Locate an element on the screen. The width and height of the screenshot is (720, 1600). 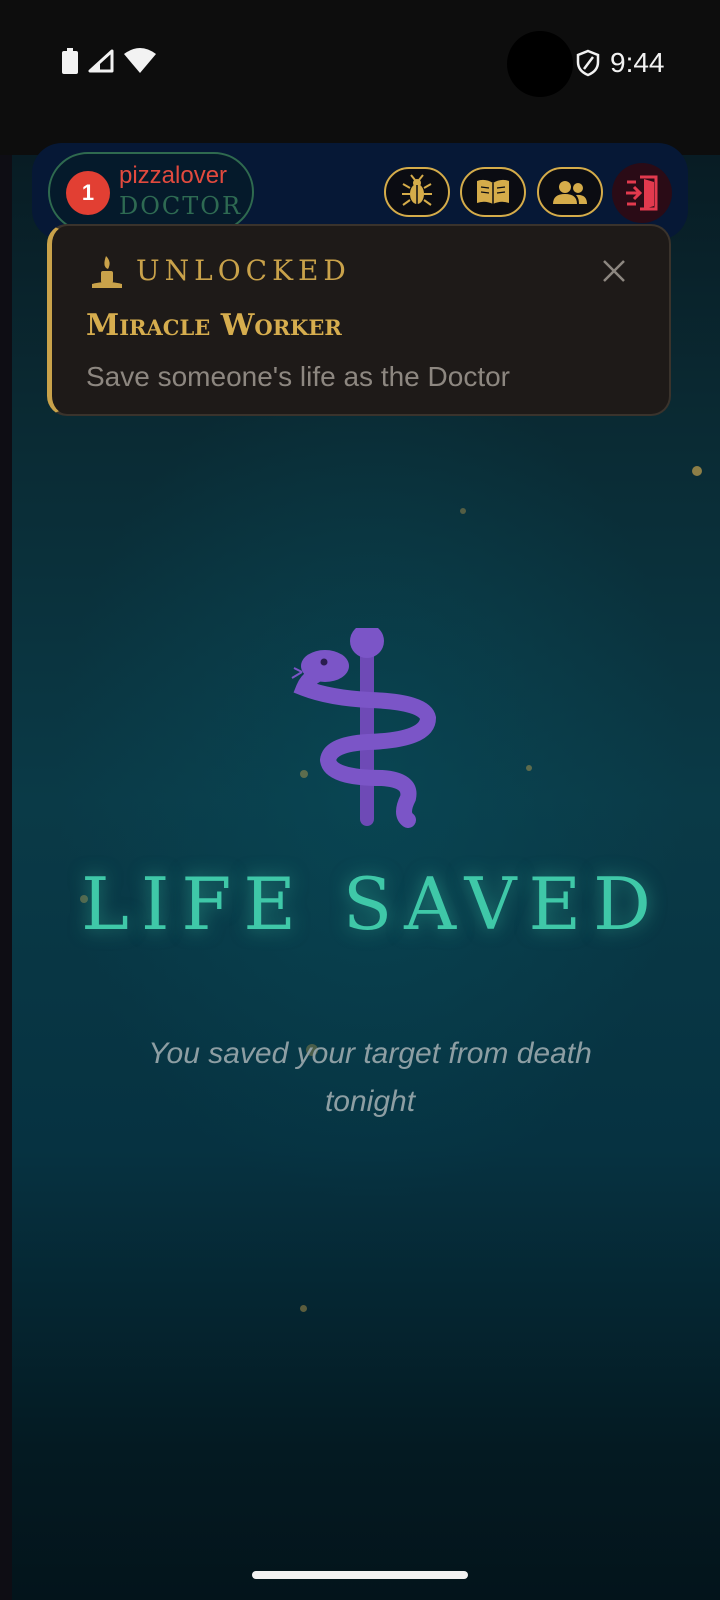
book-icon is located at coordinates (493, 191).